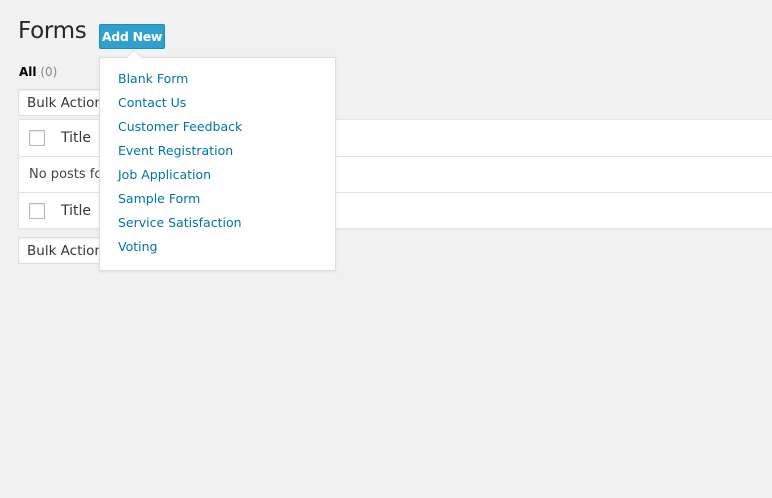 The width and height of the screenshot is (772, 498). I want to click on add-new-button: Add New, so click(132, 36).